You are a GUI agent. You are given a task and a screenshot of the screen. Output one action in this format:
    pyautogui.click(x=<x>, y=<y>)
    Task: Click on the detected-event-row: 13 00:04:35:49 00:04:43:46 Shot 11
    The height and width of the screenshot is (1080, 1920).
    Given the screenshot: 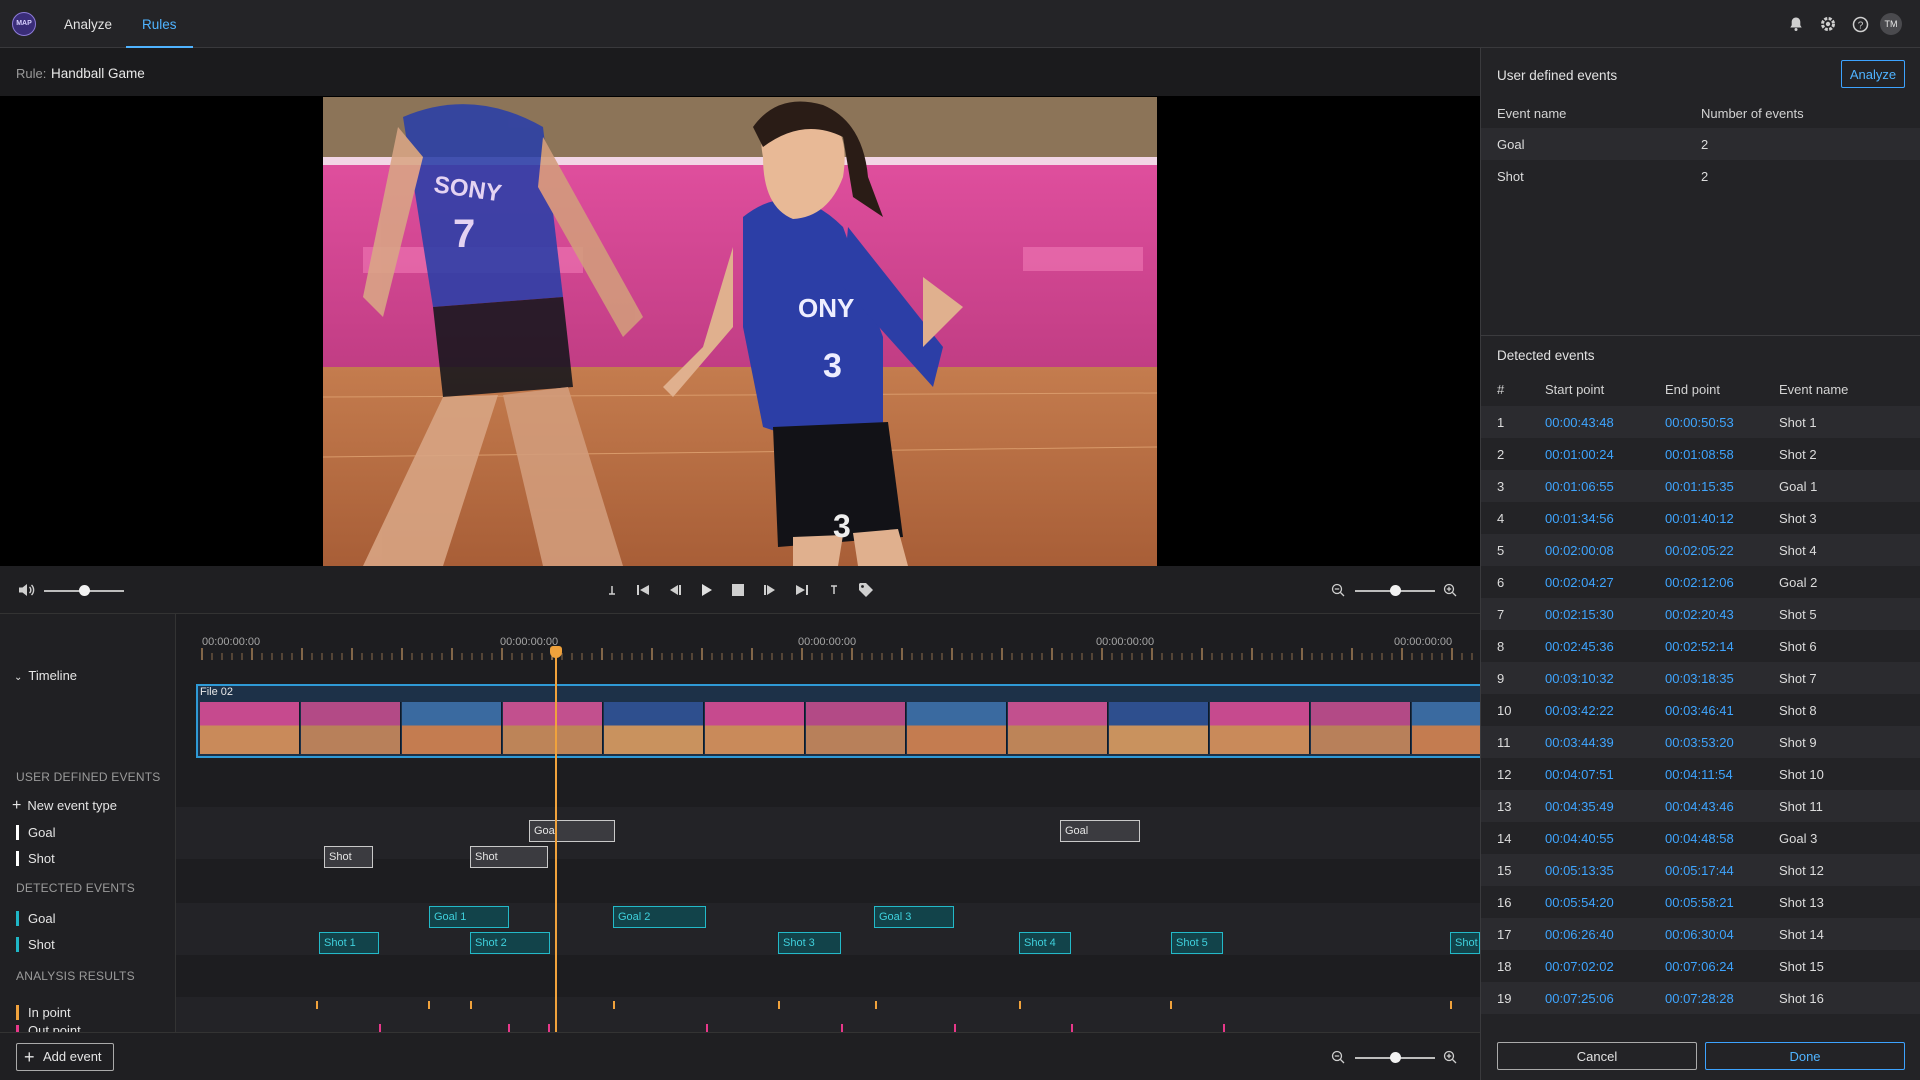 What is the action you would take?
    pyautogui.click(x=1700, y=806)
    